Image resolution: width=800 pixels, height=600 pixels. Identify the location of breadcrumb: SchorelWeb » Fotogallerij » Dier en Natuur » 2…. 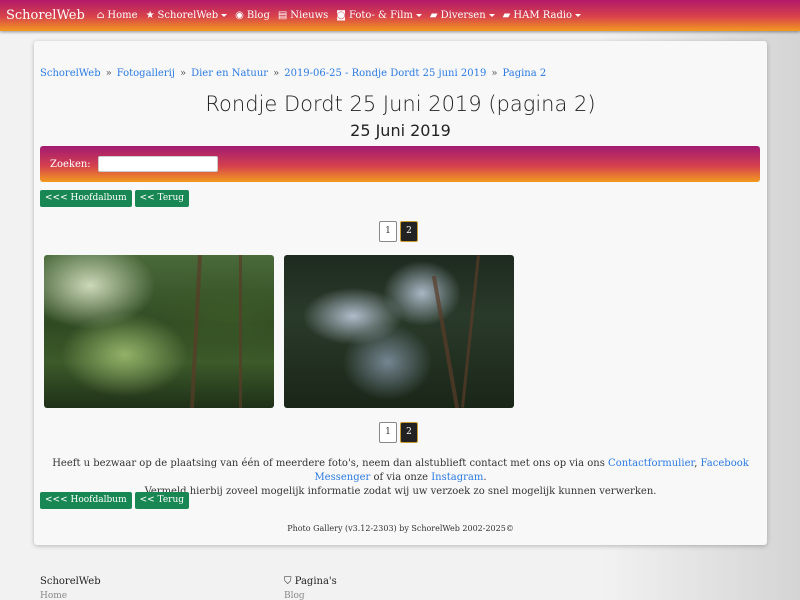
(293, 73).